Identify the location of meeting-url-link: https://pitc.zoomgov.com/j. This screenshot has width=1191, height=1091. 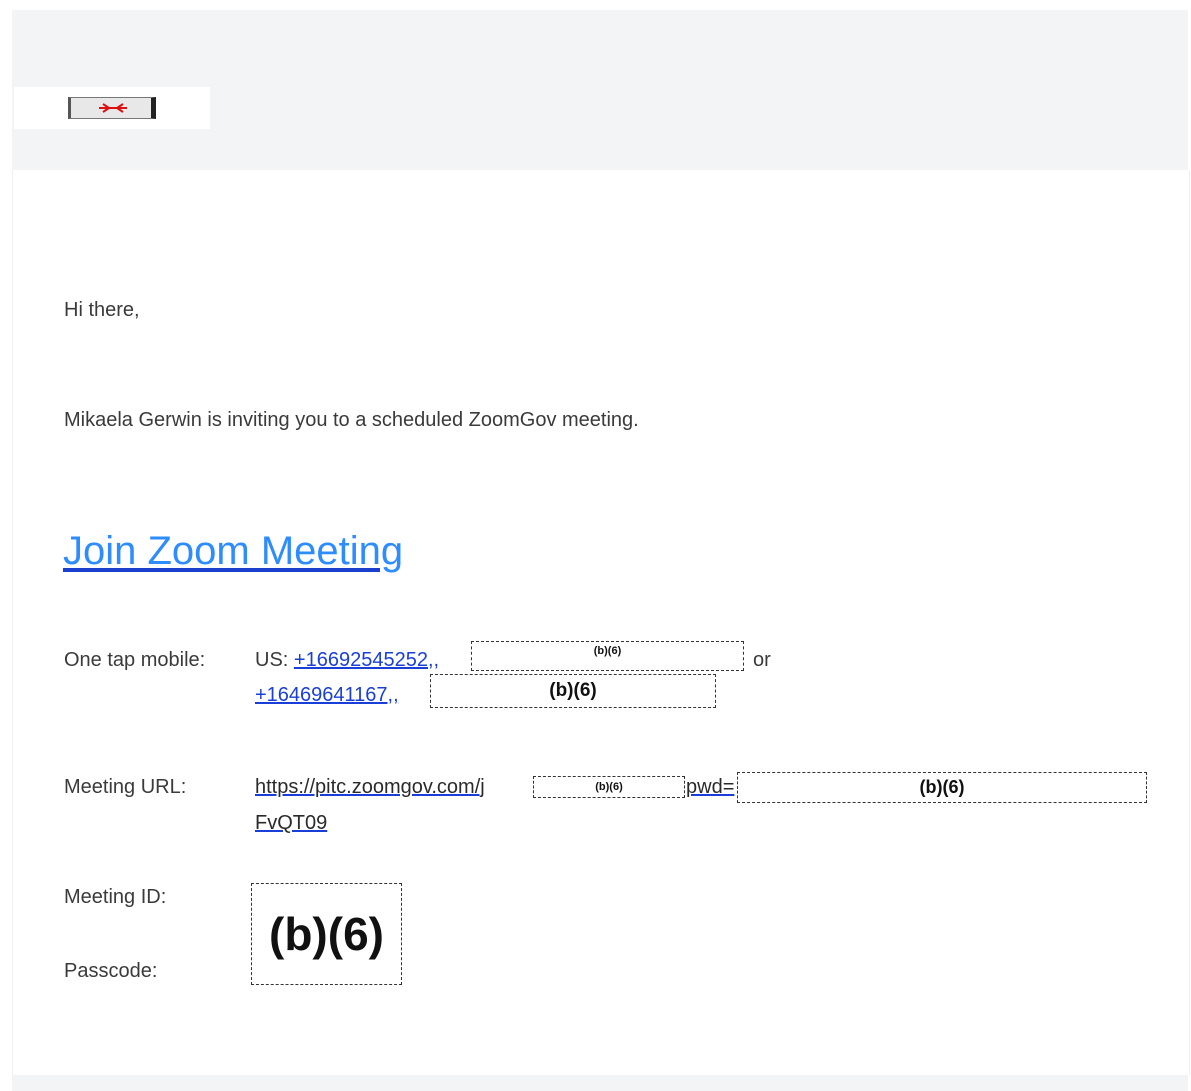
(370, 787).